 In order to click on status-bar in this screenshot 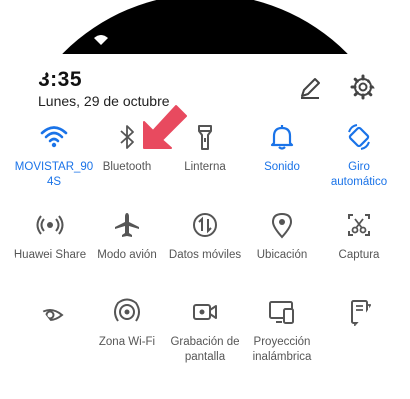, I will do `click(205, 27)`.